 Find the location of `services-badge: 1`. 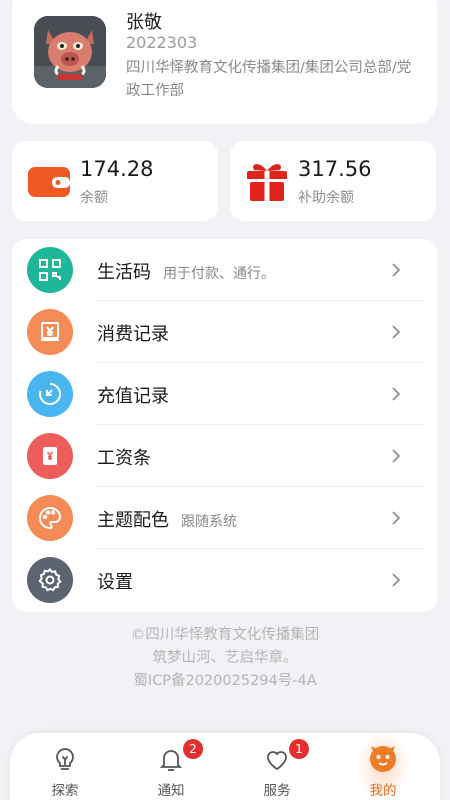

services-badge: 1 is located at coordinates (299, 749).